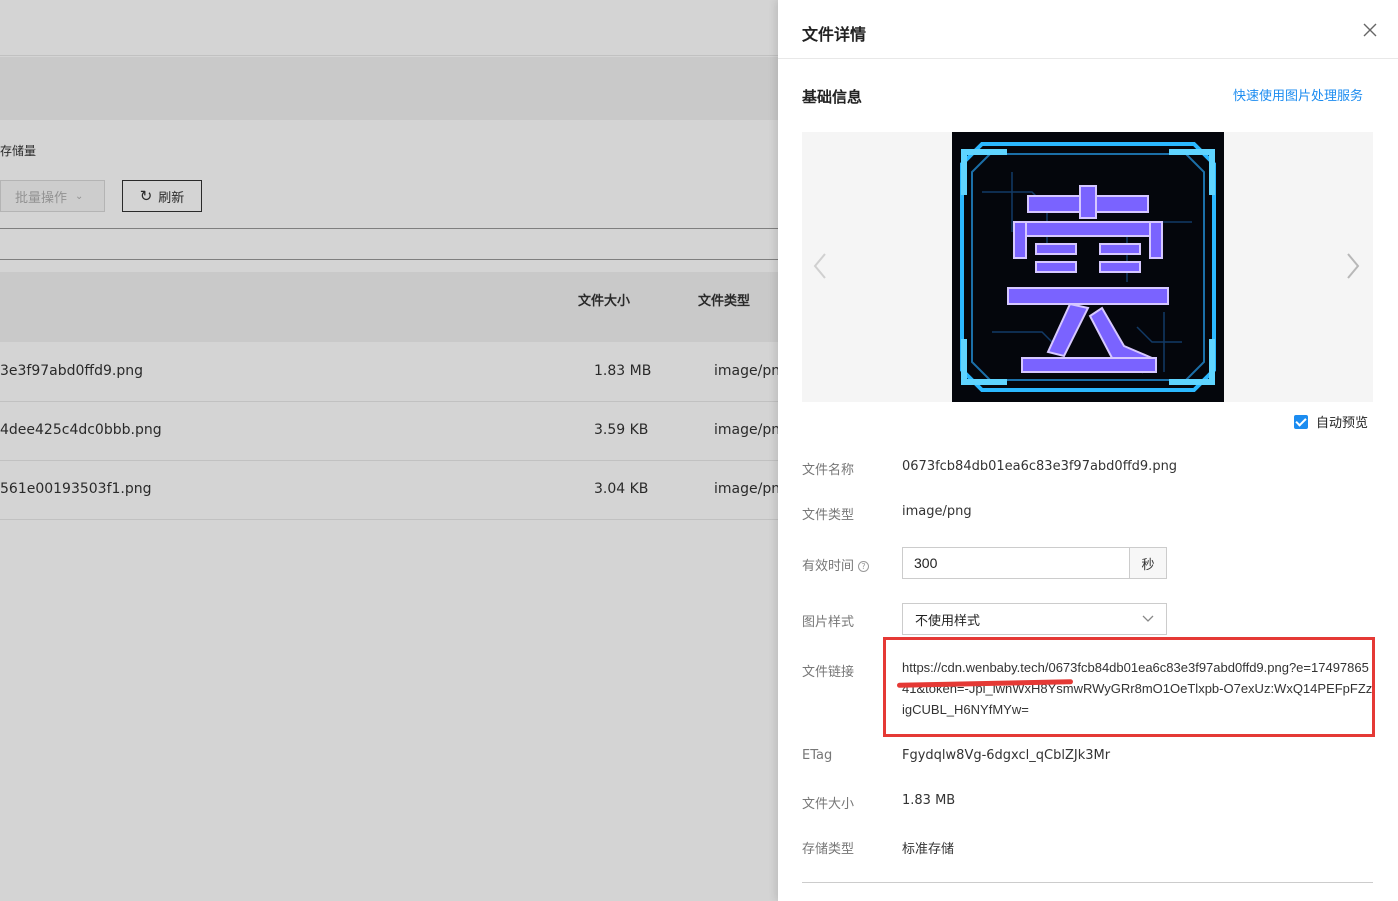 The image size is (1398, 901). I want to click on auto-preview-label: 自动预览, so click(1342, 423).